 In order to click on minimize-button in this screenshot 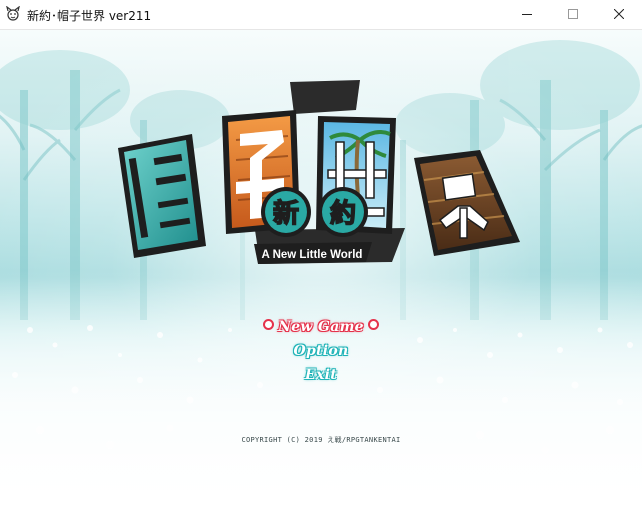, I will do `click(527, 14)`.